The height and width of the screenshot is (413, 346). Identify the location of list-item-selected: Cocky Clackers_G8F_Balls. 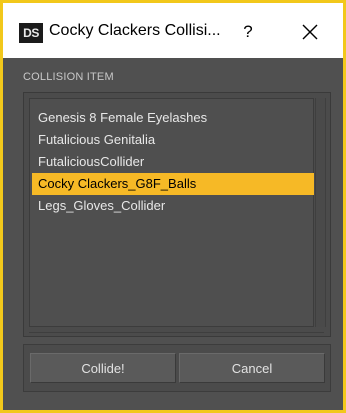
(173, 184).